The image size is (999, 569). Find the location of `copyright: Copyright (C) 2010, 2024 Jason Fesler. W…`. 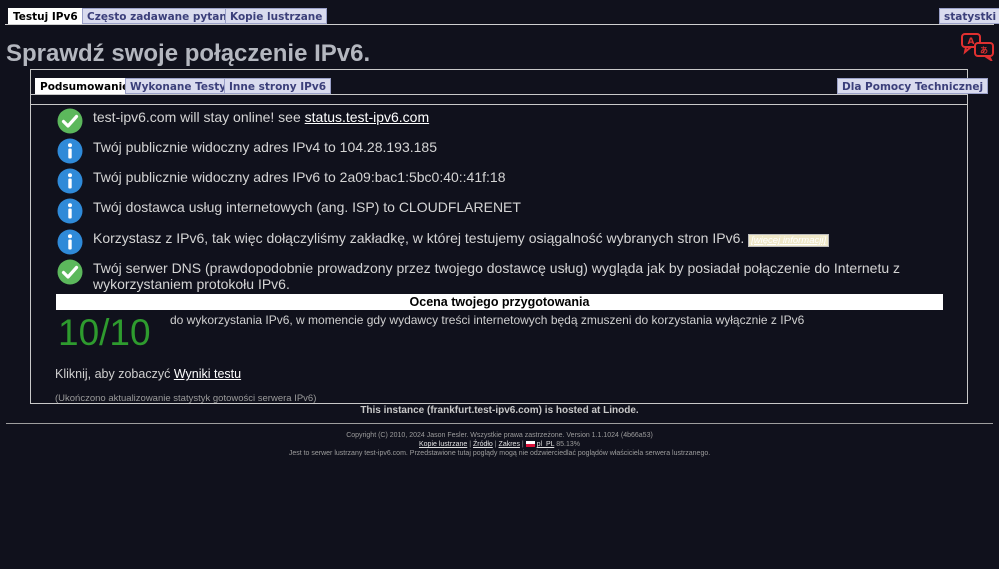

copyright: Copyright (C) 2010, 2024 Jason Fesler. W… is located at coordinates (499, 435).